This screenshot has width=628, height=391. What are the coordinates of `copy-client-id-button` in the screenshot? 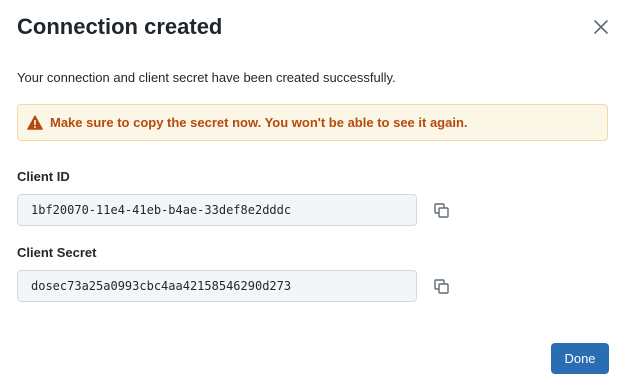 It's located at (441, 210).